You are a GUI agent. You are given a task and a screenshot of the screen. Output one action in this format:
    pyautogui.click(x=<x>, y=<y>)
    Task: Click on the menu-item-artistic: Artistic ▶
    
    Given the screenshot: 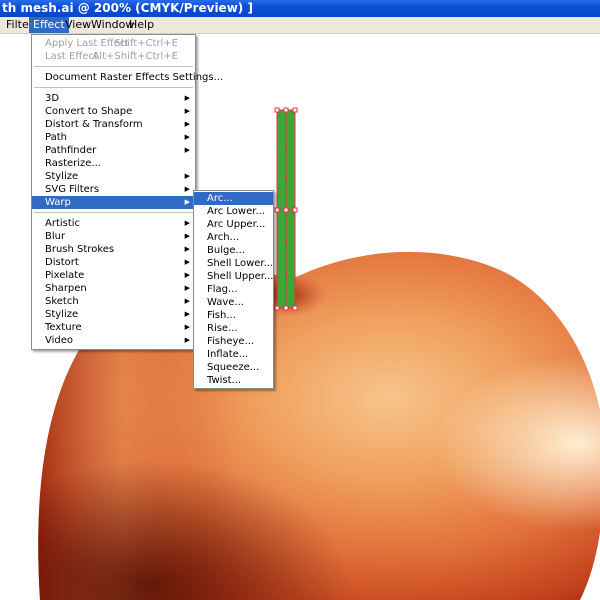 What is the action you would take?
    pyautogui.click(x=113, y=223)
    